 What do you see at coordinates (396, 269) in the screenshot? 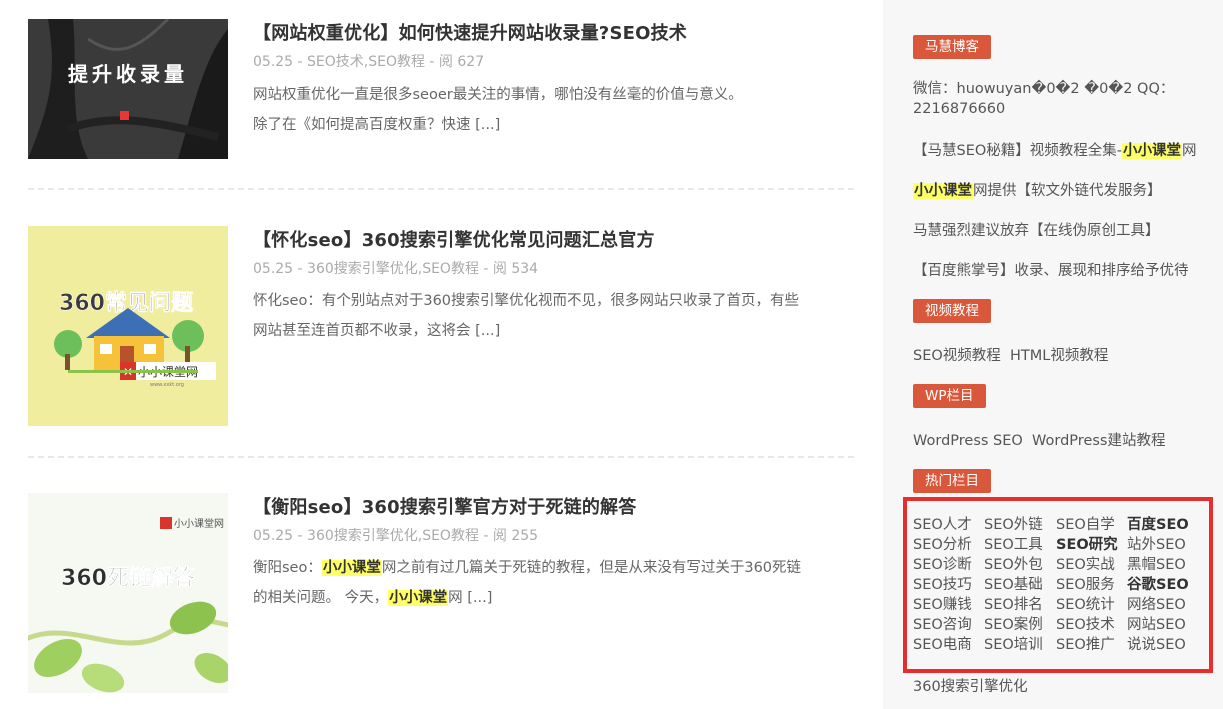
I see `post-meta: 05.25 - 360搜索引擎优化,SEO教程 - 阅 534` at bounding box center [396, 269].